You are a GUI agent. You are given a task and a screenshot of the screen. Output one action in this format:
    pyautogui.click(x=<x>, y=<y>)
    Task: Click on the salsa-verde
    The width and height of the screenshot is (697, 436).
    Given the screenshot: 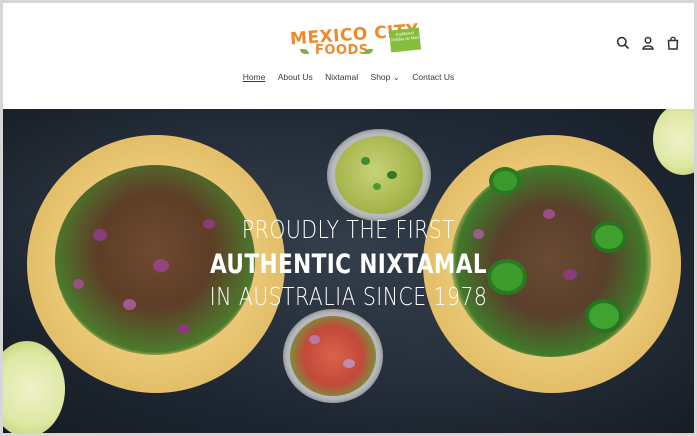 What is the action you would take?
    pyautogui.click(x=379, y=175)
    